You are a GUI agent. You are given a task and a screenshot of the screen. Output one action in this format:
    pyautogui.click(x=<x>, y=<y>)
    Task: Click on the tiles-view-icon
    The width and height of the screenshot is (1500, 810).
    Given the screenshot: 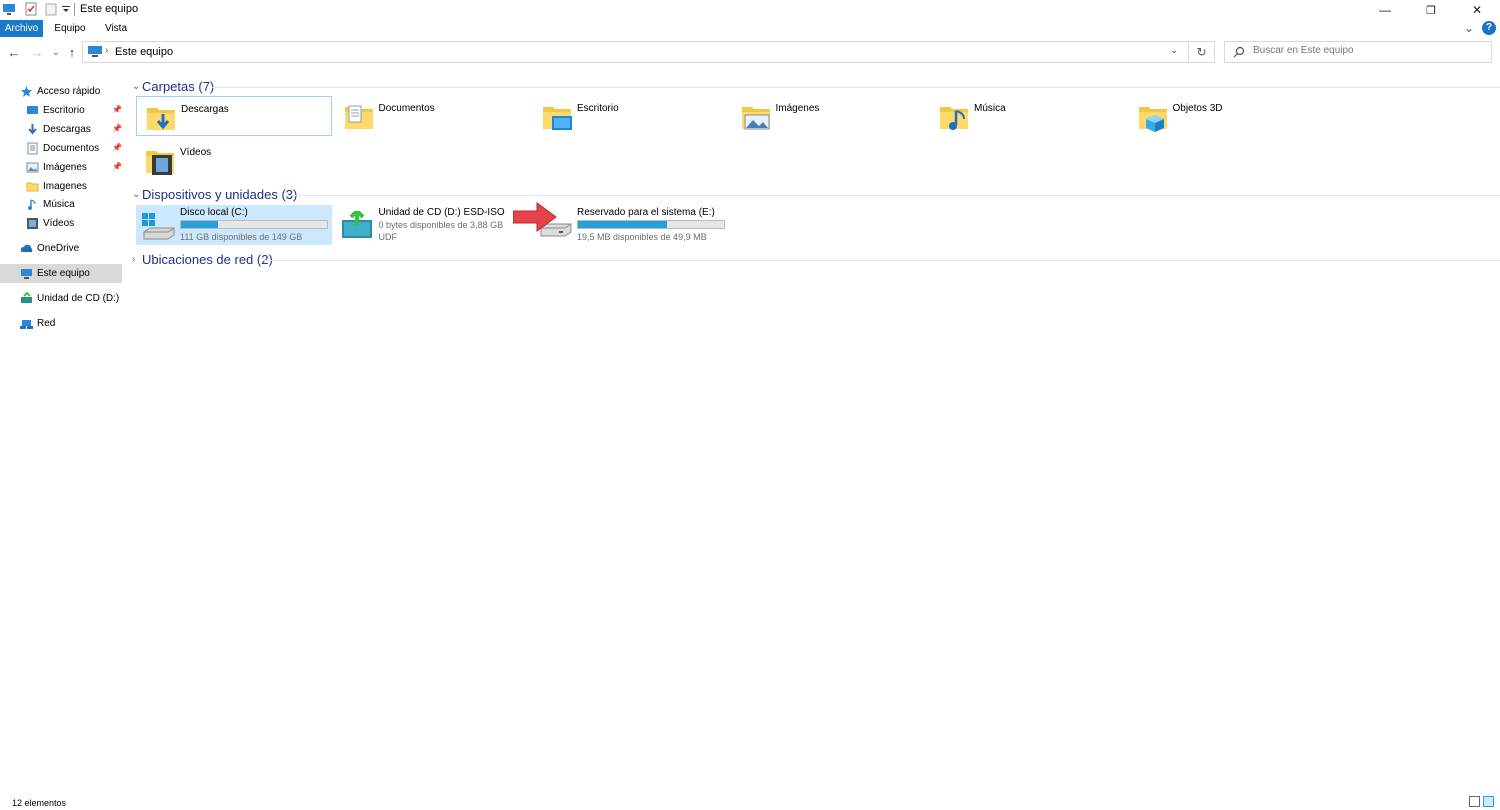 What is the action you would take?
    pyautogui.click(x=1488, y=801)
    